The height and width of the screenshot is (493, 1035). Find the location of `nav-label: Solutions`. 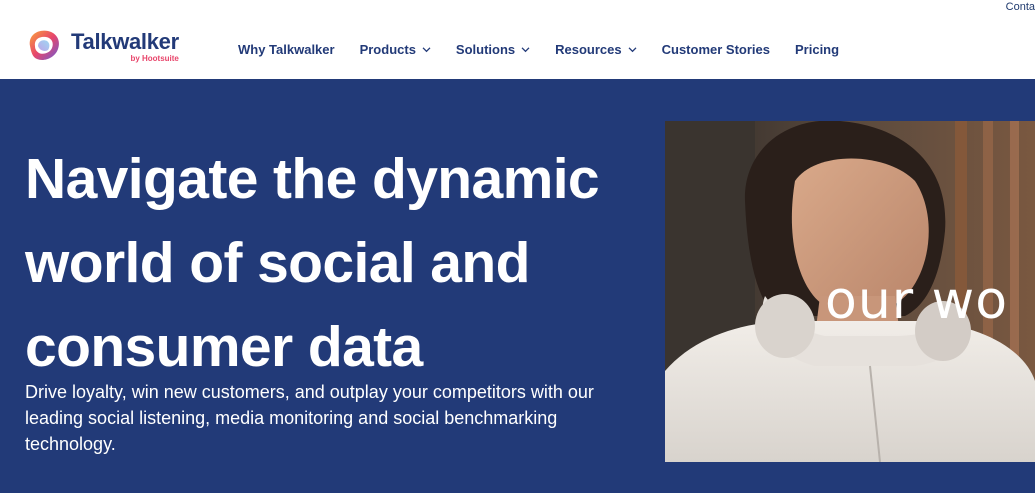

nav-label: Solutions is located at coordinates (485, 49).